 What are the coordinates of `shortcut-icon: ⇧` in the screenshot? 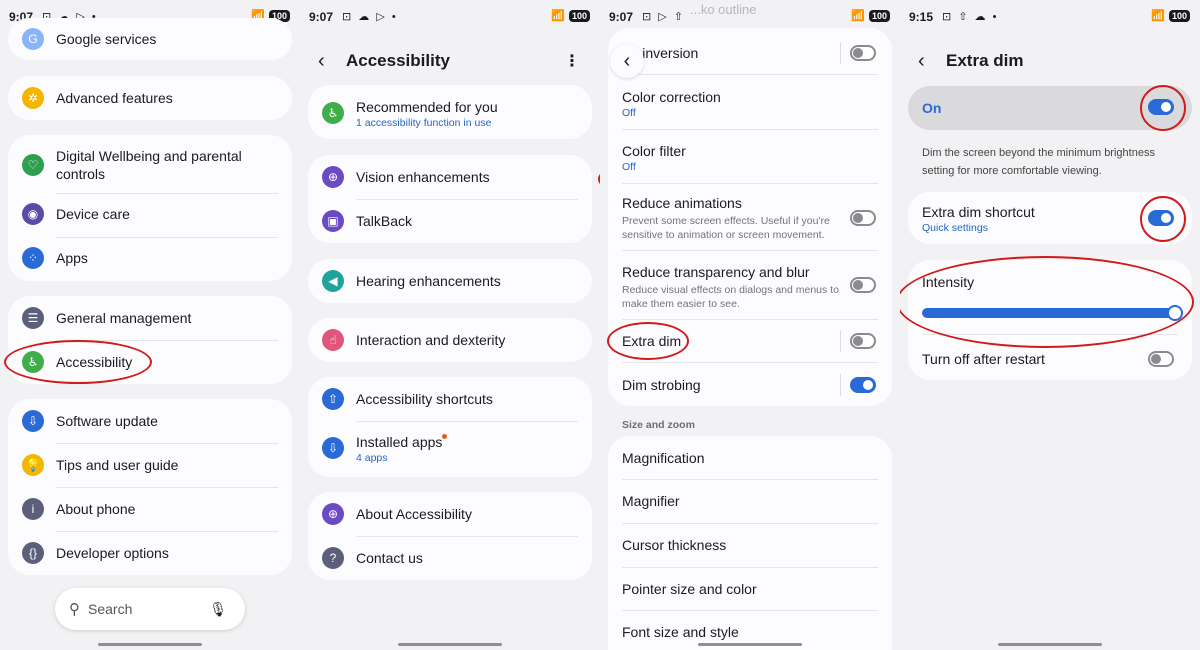 It's located at (333, 399).